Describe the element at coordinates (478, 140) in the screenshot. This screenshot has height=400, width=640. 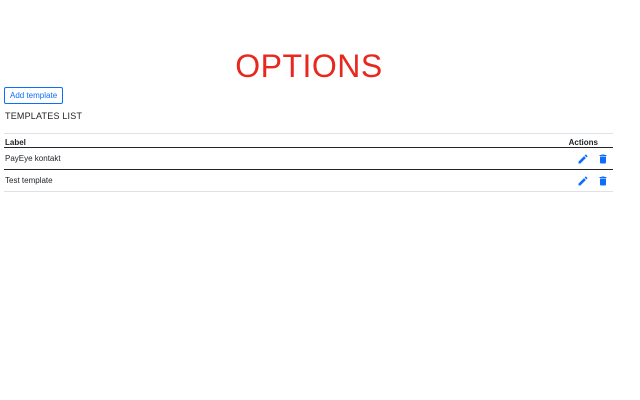
I see `column-header-actions: Actions` at that location.